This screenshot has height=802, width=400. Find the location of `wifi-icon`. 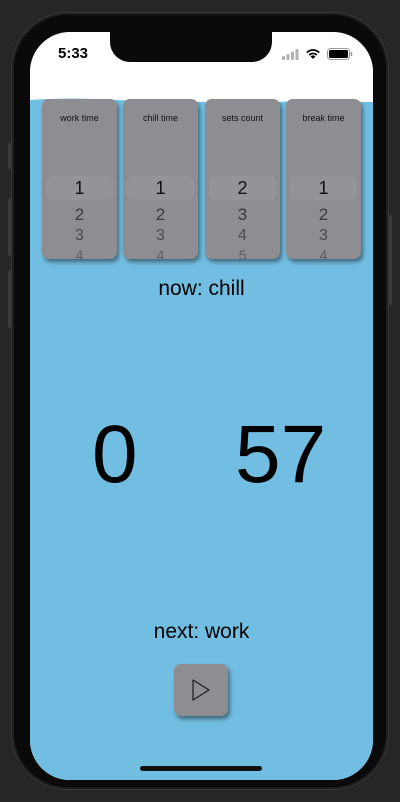

wifi-icon is located at coordinates (313, 54).